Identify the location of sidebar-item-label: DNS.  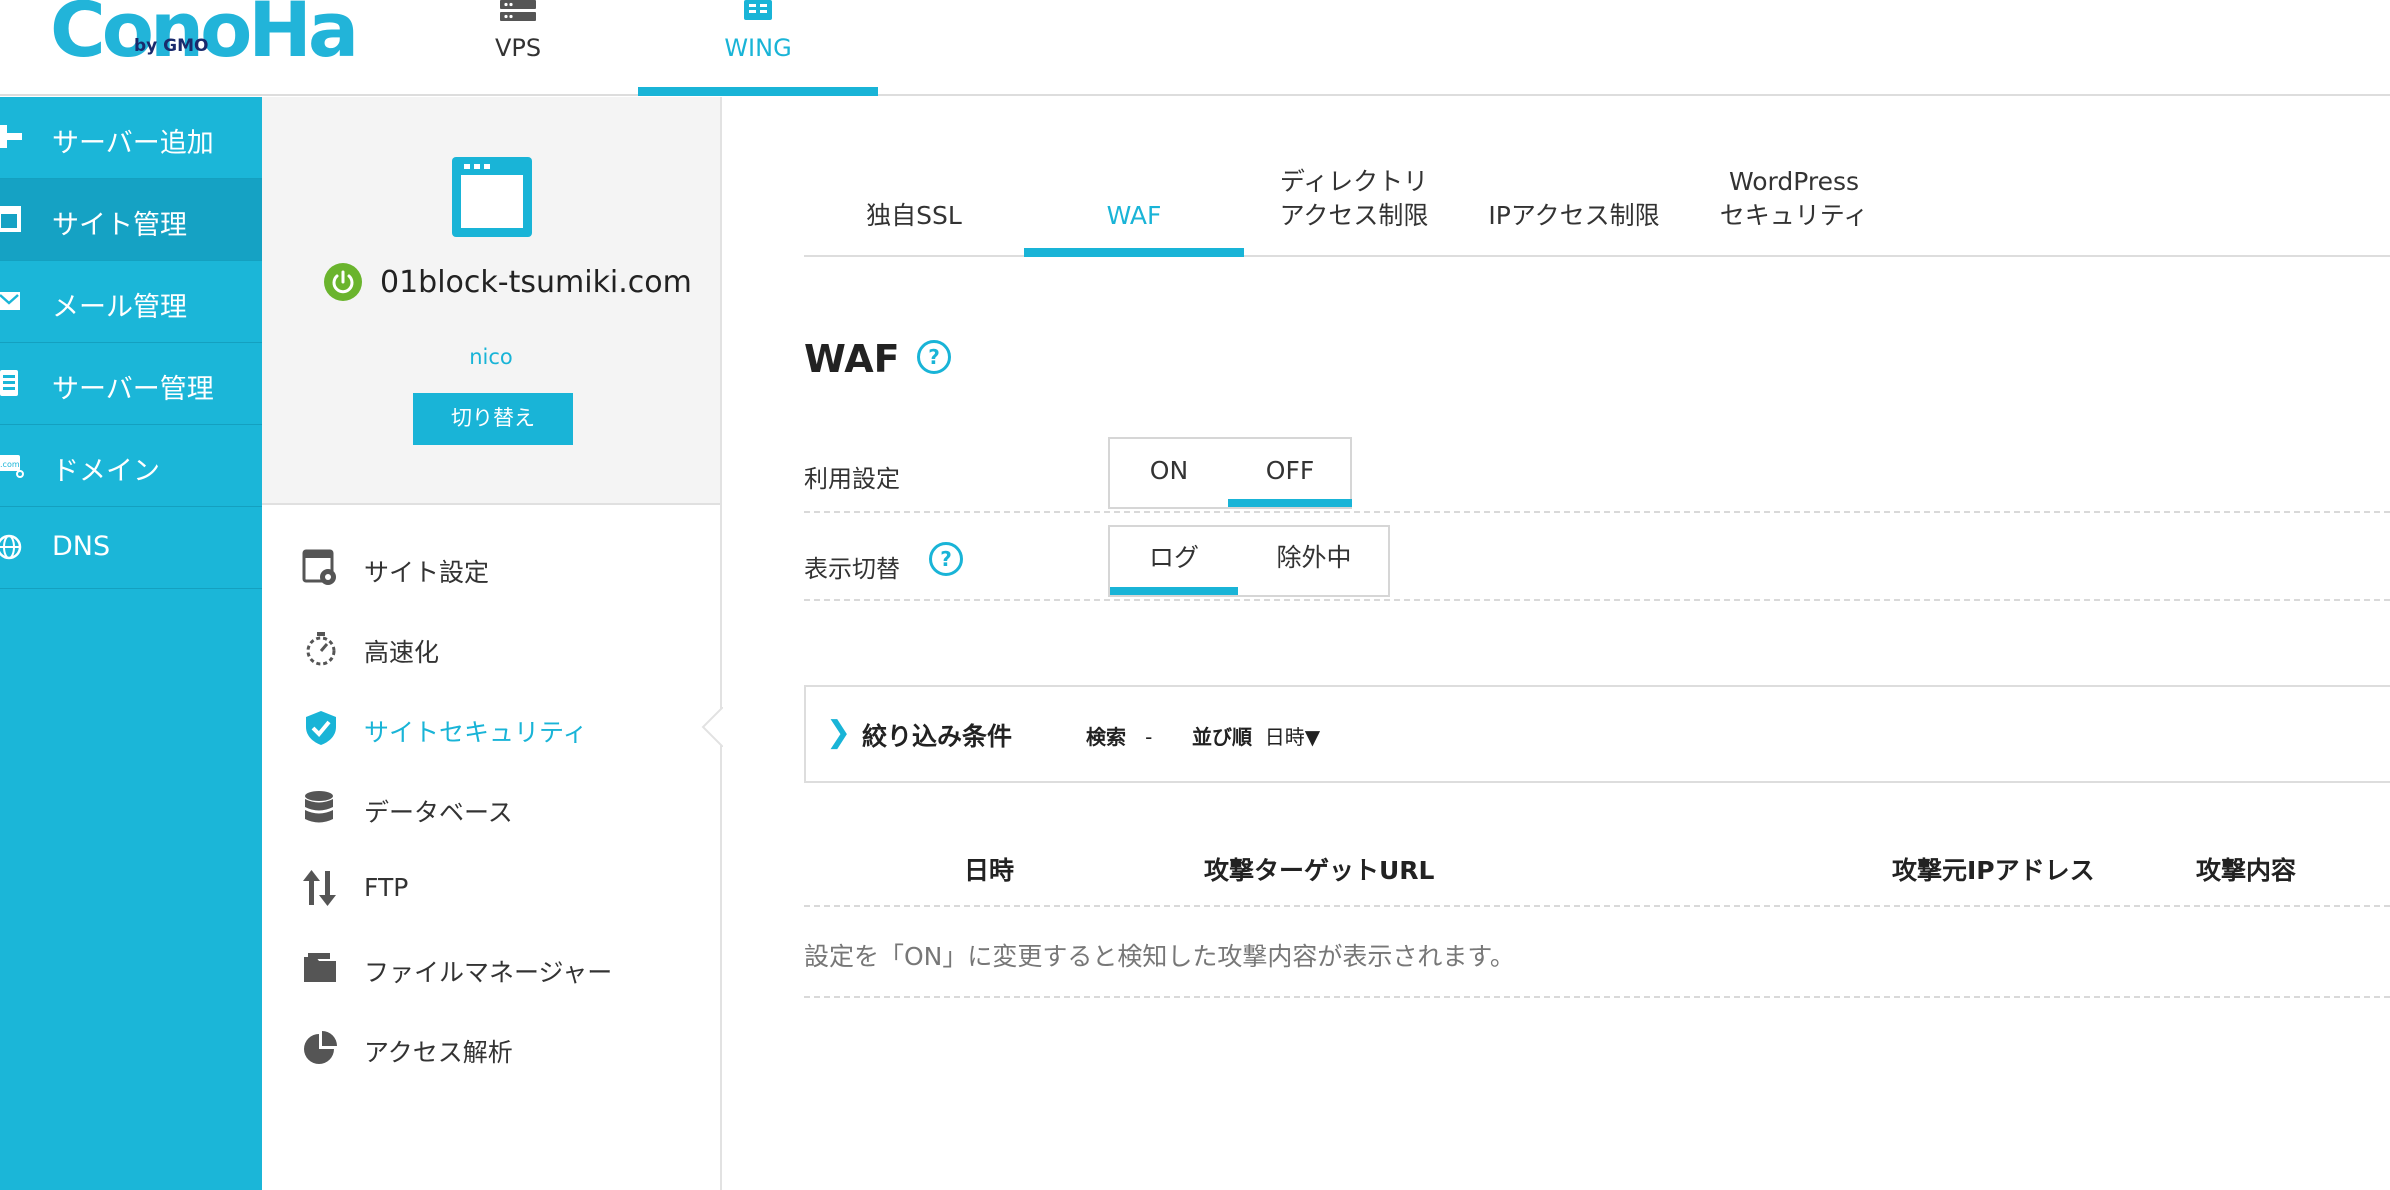
(81, 546).